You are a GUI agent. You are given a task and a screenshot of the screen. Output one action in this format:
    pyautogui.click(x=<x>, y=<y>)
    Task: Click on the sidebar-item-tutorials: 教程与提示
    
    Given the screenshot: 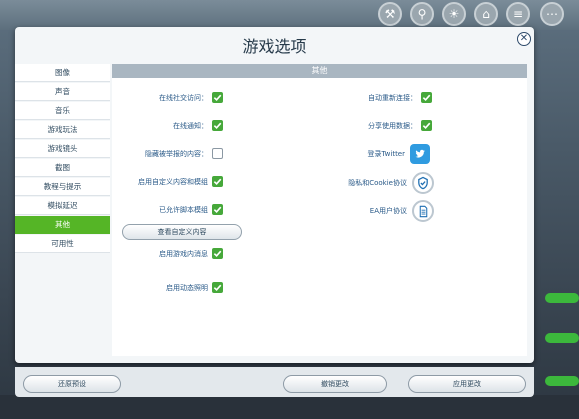 What is the action you would take?
    pyautogui.click(x=62, y=187)
    